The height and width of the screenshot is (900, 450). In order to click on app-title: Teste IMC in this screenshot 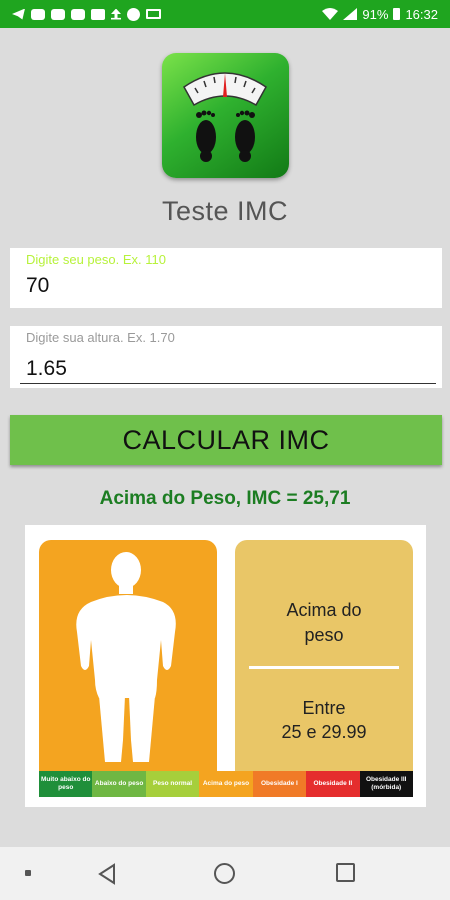, I will do `click(225, 211)`.